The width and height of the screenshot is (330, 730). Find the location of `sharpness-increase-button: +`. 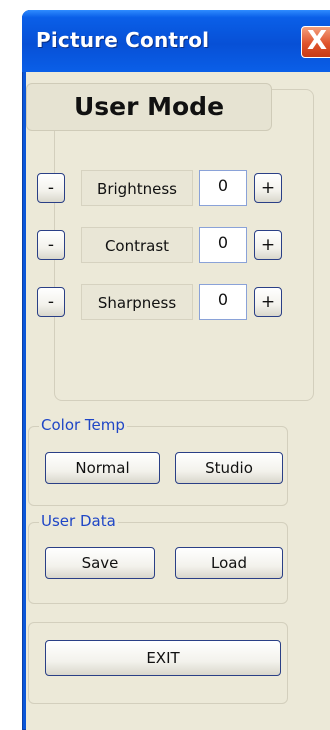

sharpness-increase-button: + is located at coordinates (268, 302).